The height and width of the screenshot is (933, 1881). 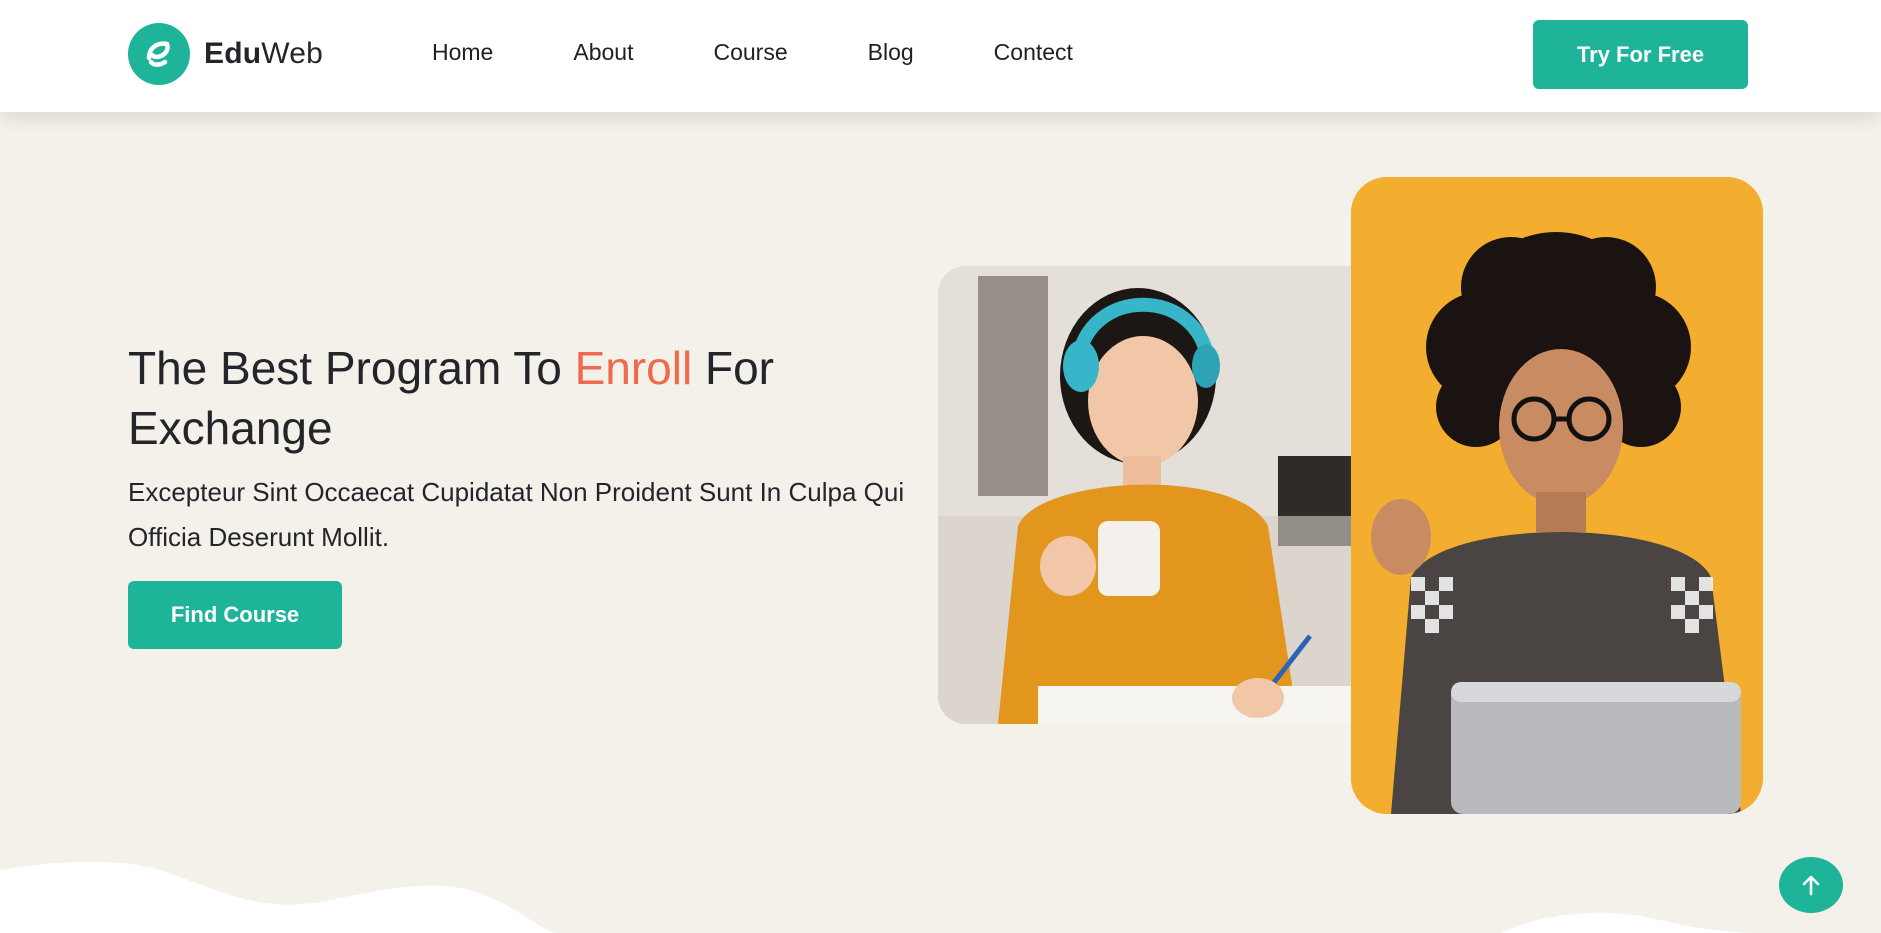 What do you see at coordinates (1557, 495) in the screenshot?
I see `student-man-laptop-photo` at bounding box center [1557, 495].